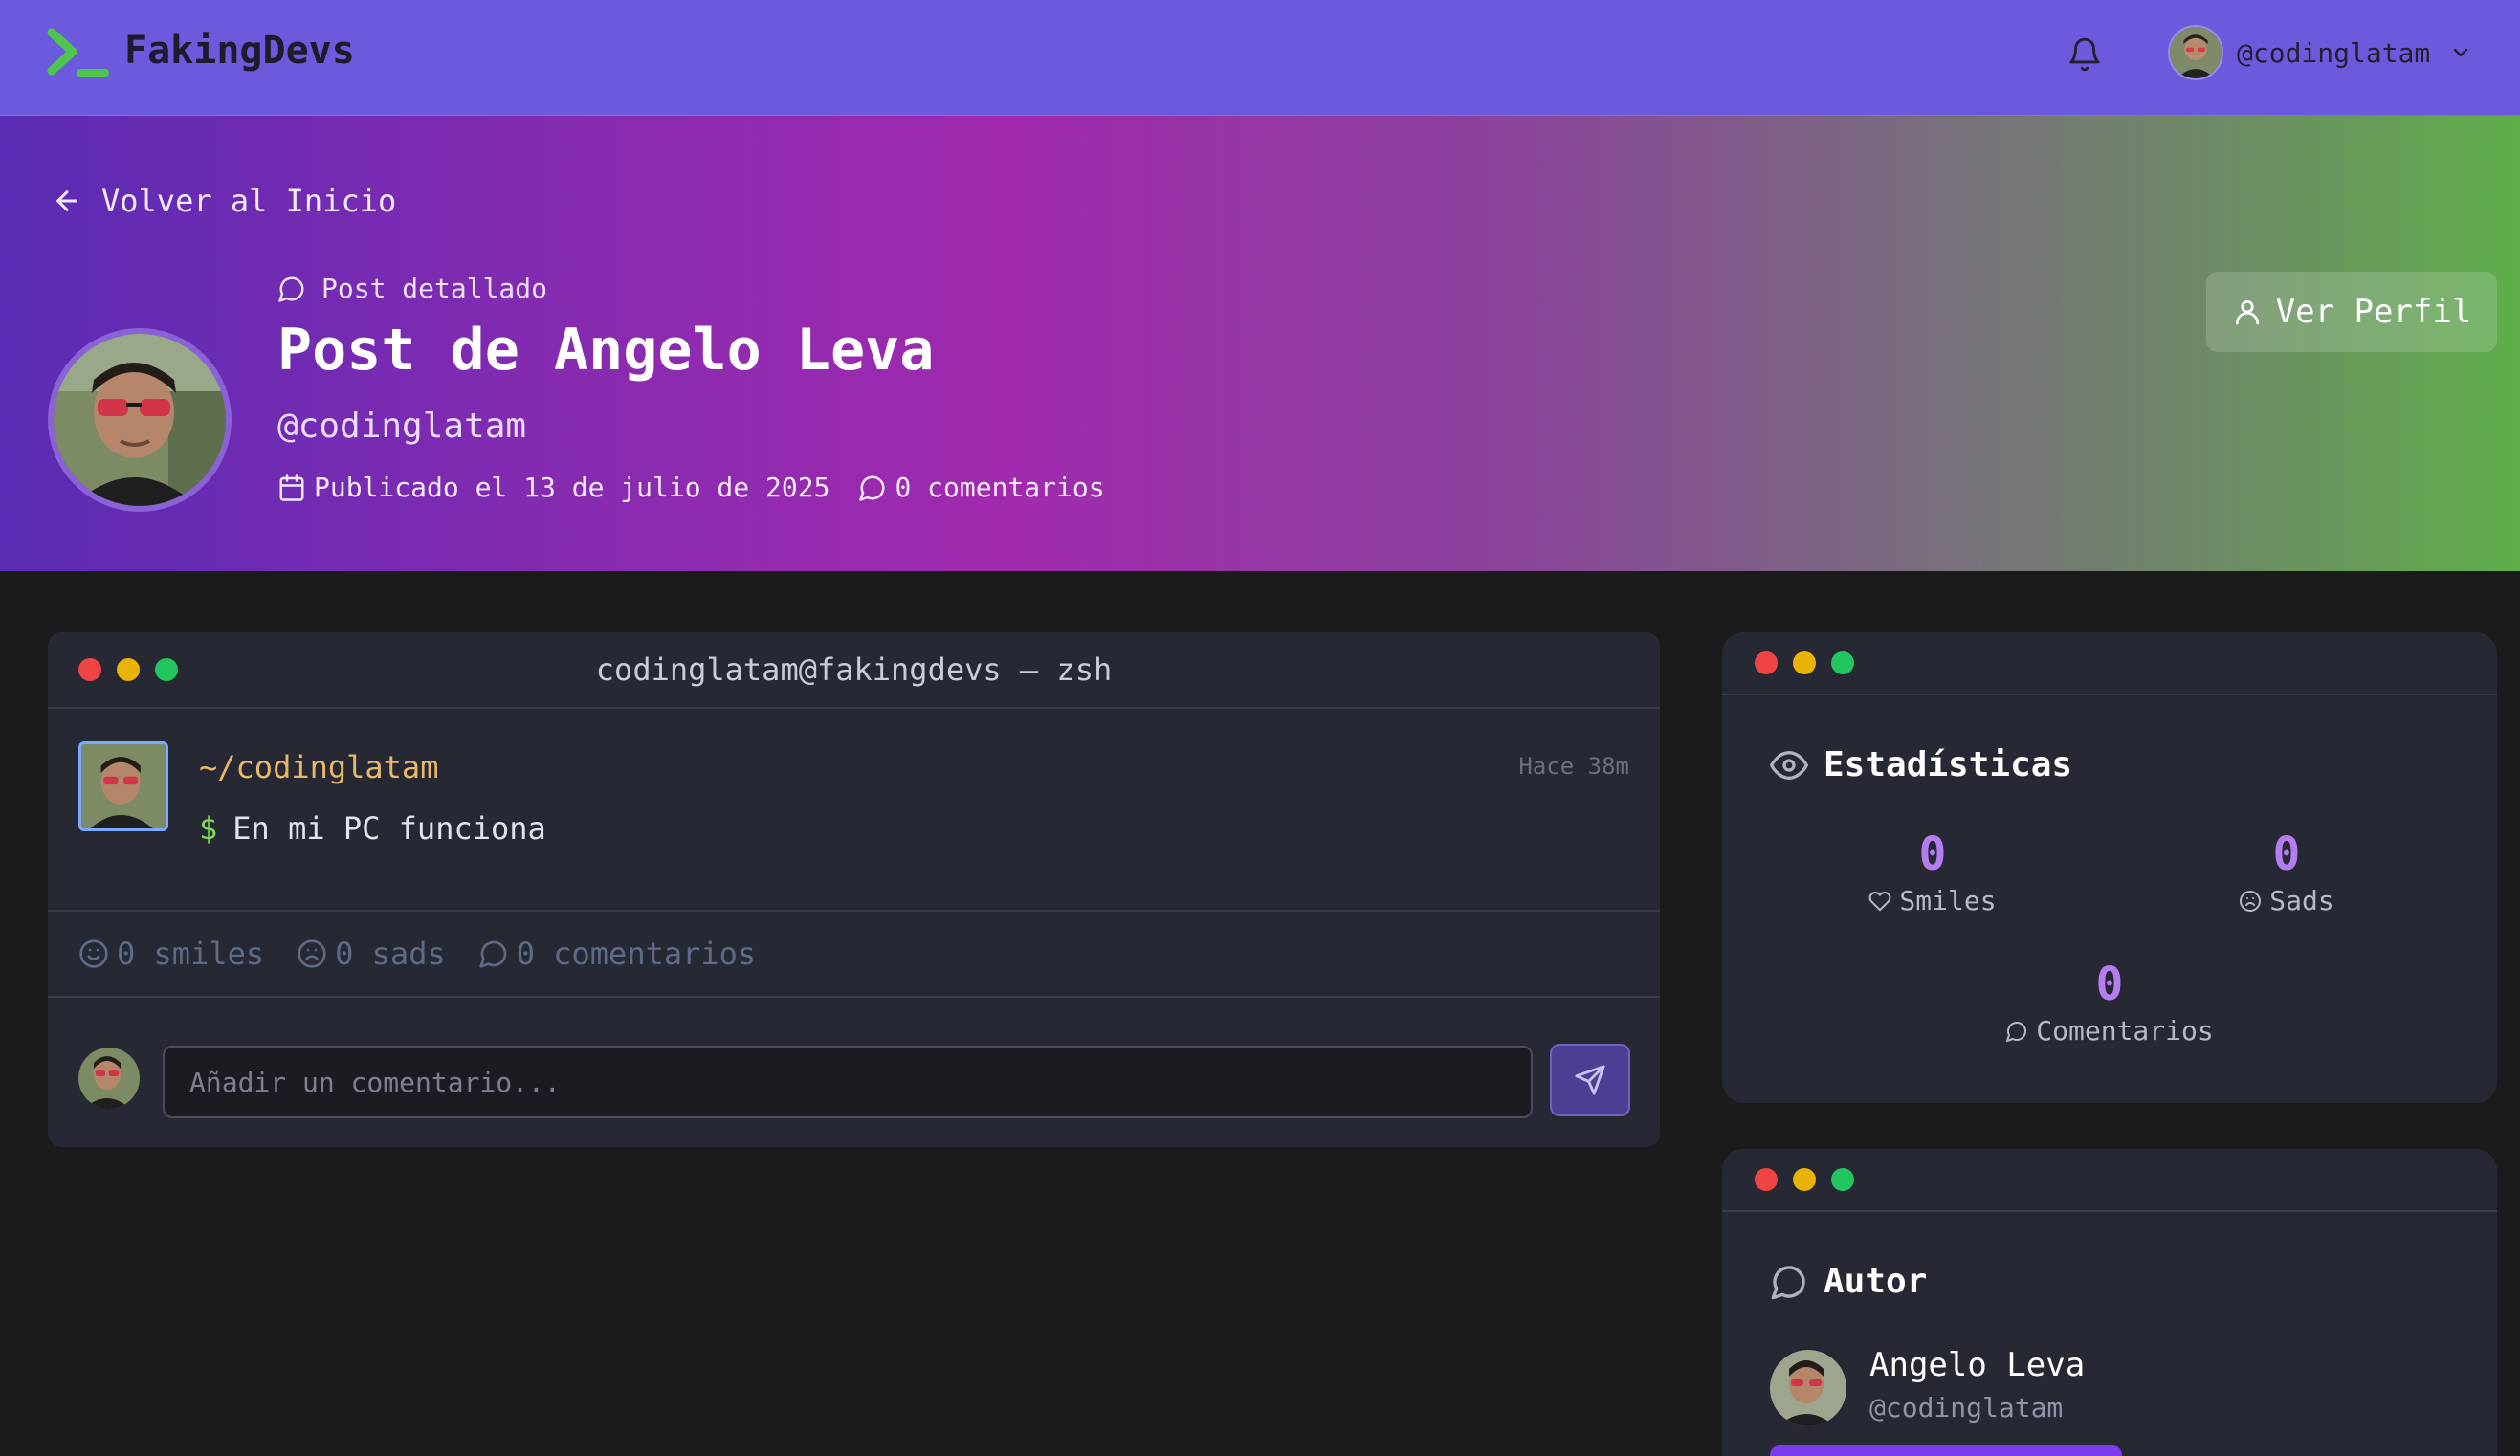  I want to click on comment-input, so click(848, 1082).